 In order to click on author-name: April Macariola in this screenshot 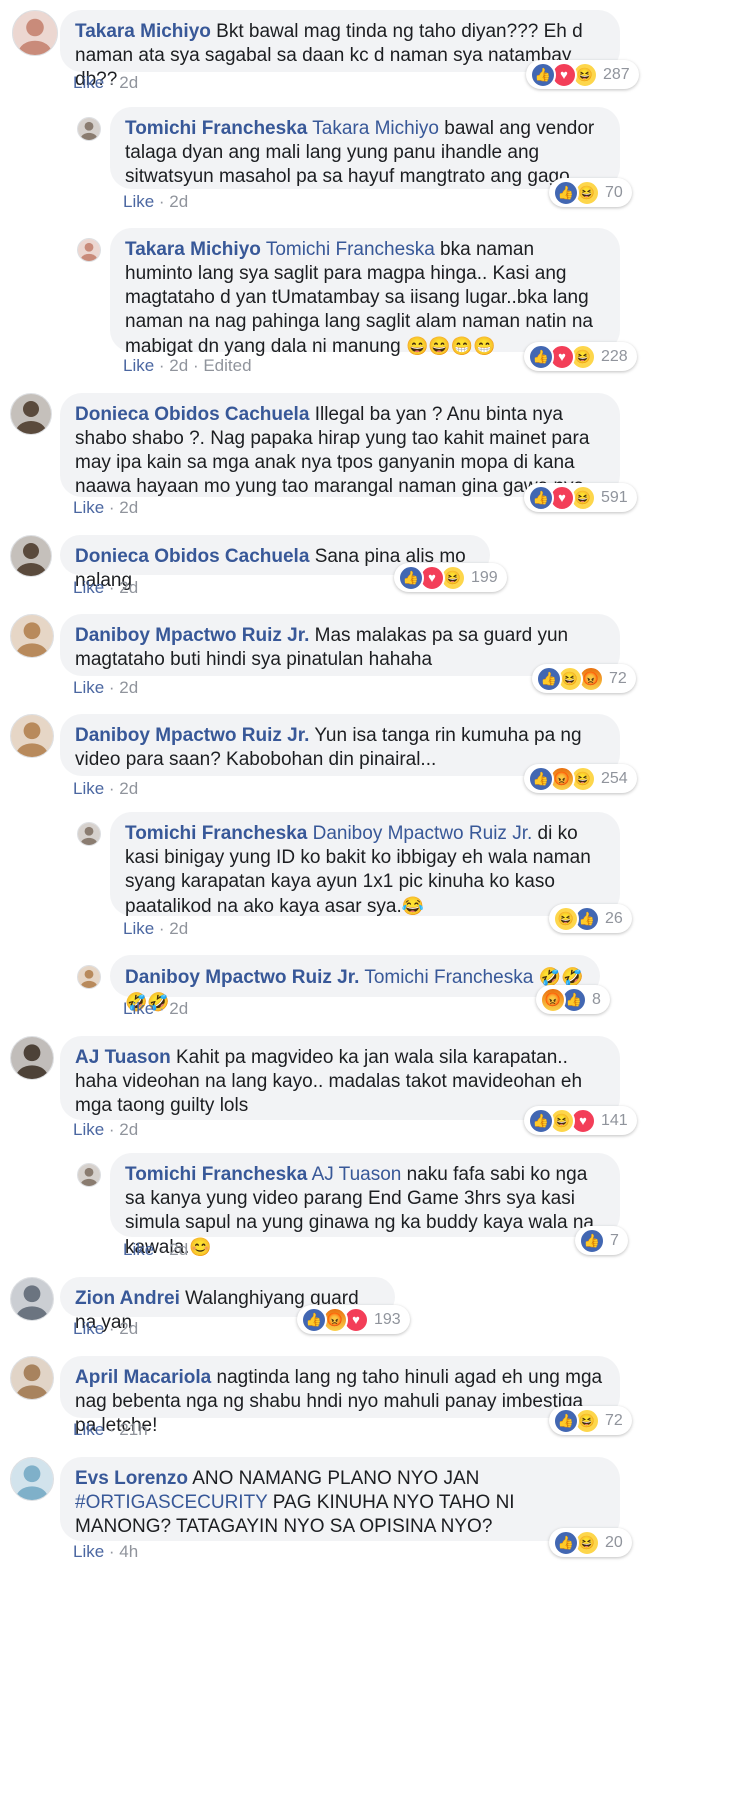, I will do `click(143, 1377)`.